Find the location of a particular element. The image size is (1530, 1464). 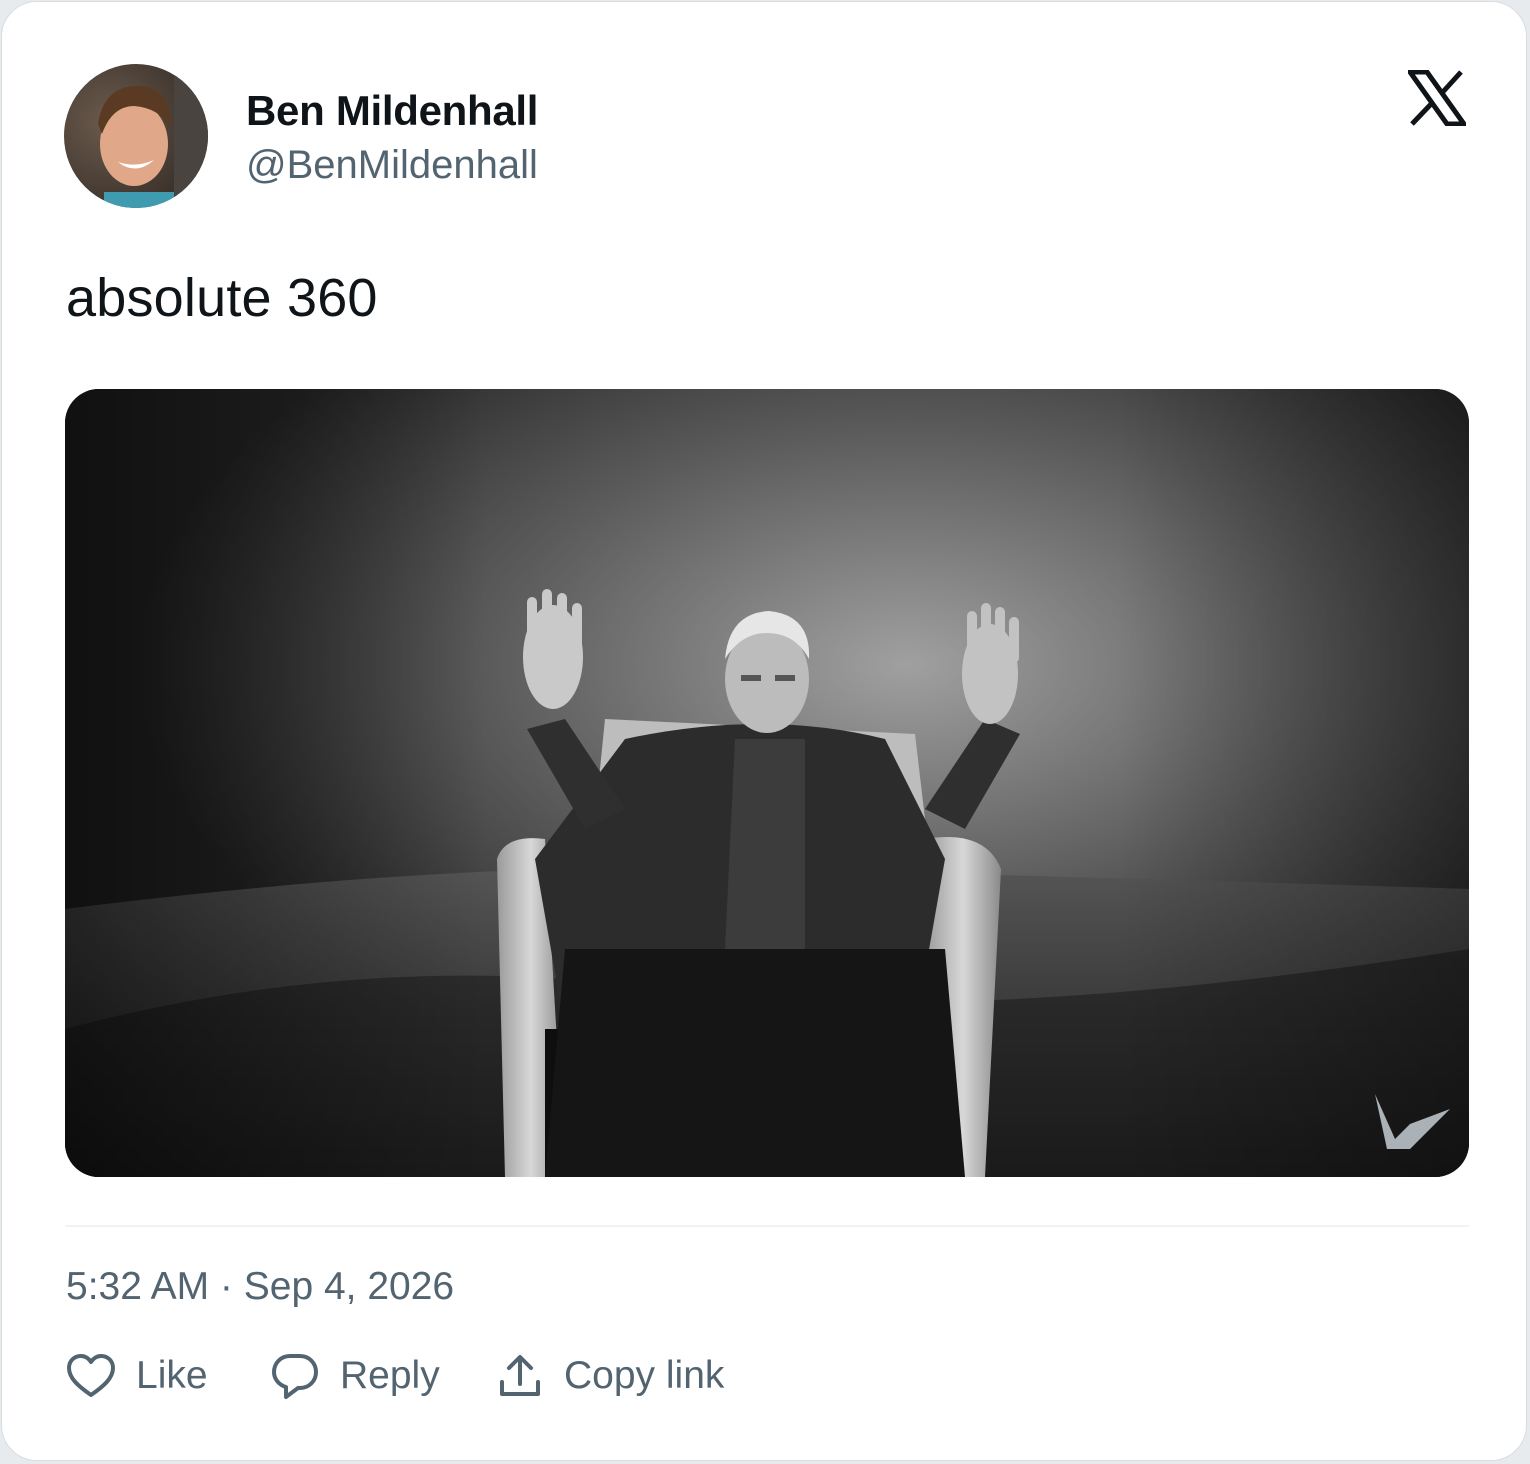

avatar-photo is located at coordinates (136, 136).